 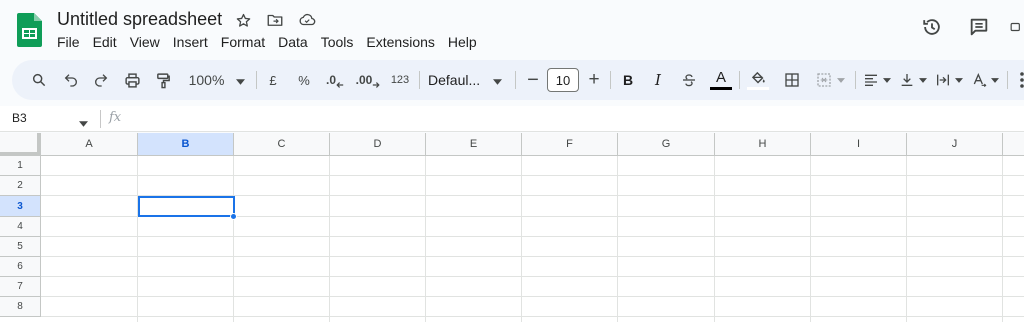 What do you see at coordinates (720, 77) in the screenshot?
I see `text-color-icon: A` at bounding box center [720, 77].